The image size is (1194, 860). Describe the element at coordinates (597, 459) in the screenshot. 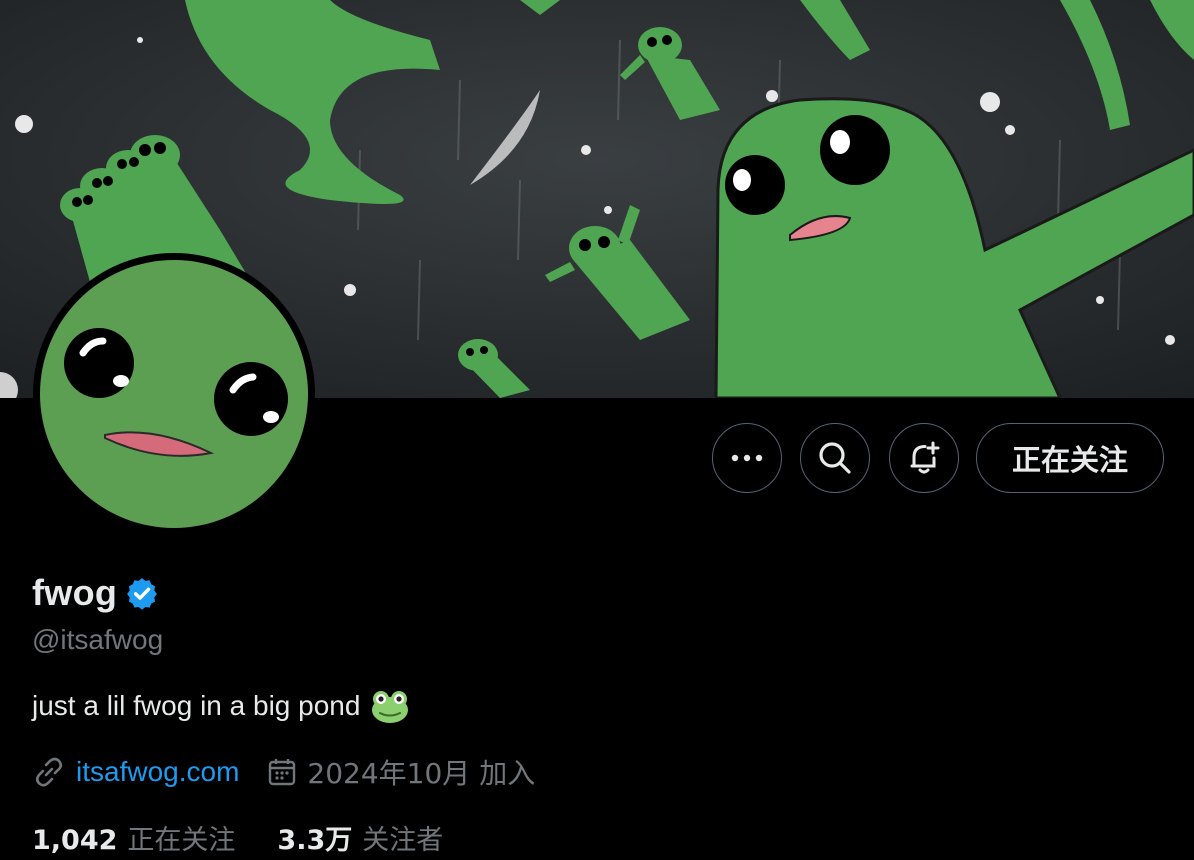

I see `profile-actions: 正在关注` at that location.